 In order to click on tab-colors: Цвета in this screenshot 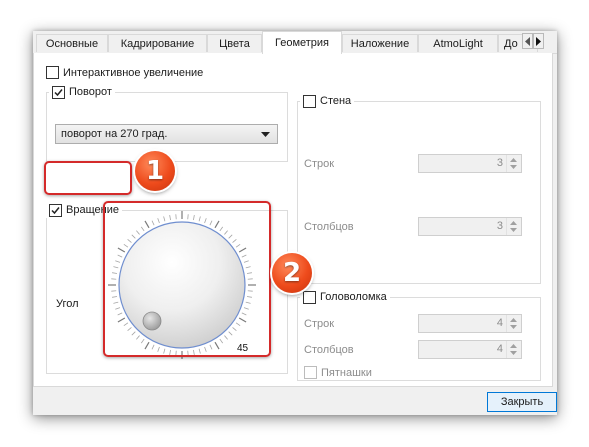, I will do `click(234, 43)`.